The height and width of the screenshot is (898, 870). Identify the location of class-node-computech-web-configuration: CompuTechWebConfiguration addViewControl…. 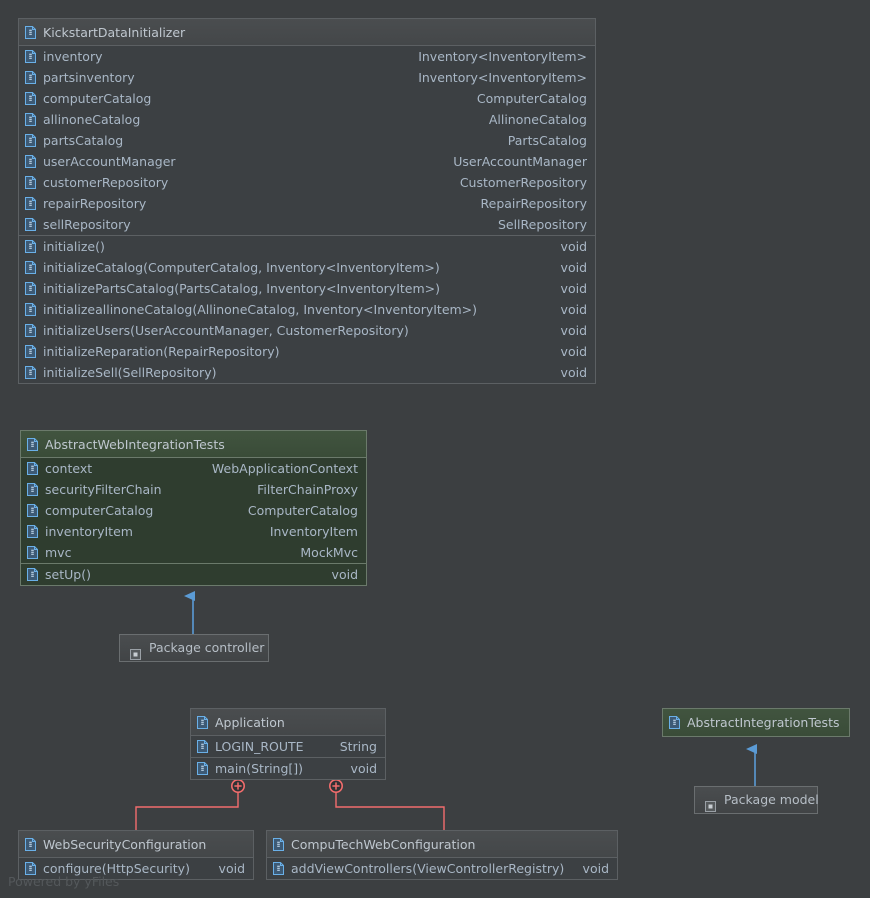
(442, 855).